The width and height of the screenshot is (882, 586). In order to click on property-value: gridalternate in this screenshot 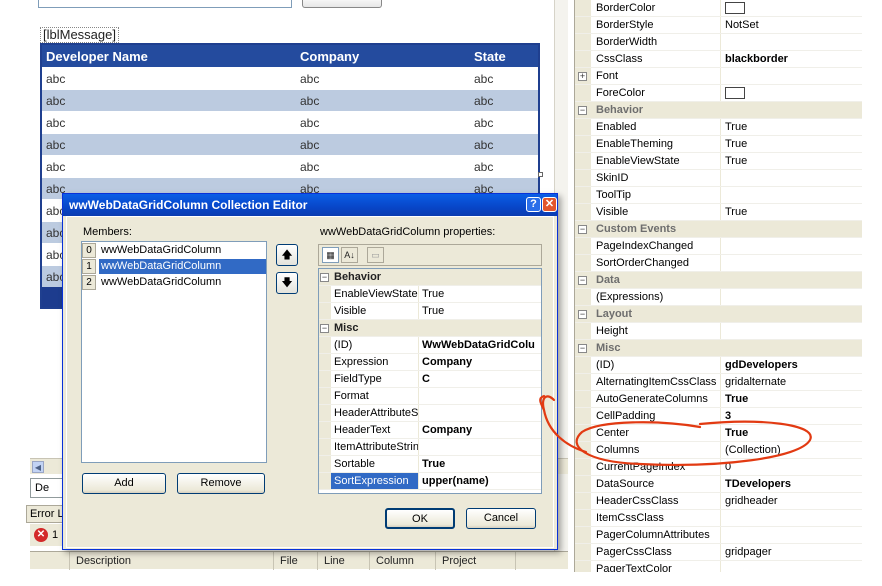, I will do `click(791, 382)`.